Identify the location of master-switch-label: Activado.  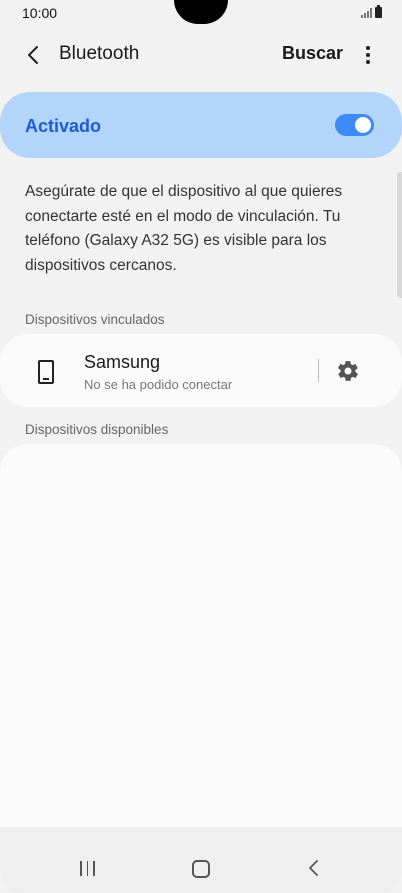
(63, 126).